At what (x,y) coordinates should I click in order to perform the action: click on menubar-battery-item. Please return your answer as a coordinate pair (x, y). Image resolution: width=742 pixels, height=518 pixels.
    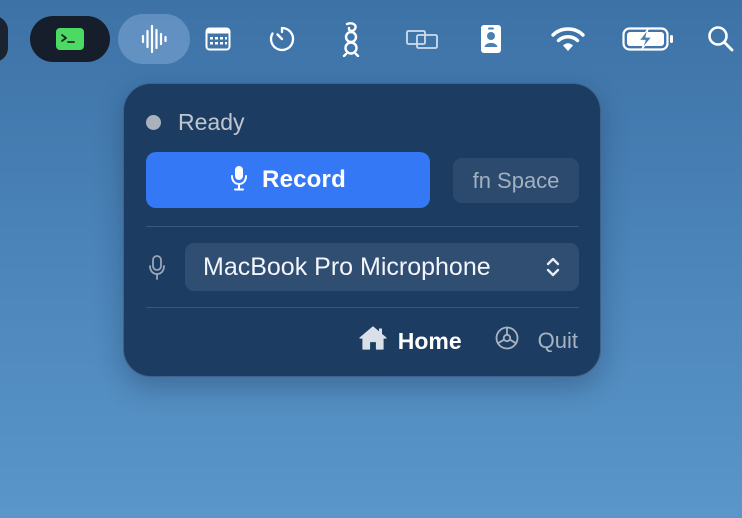
    Looking at the image, I should click on (648, 39).